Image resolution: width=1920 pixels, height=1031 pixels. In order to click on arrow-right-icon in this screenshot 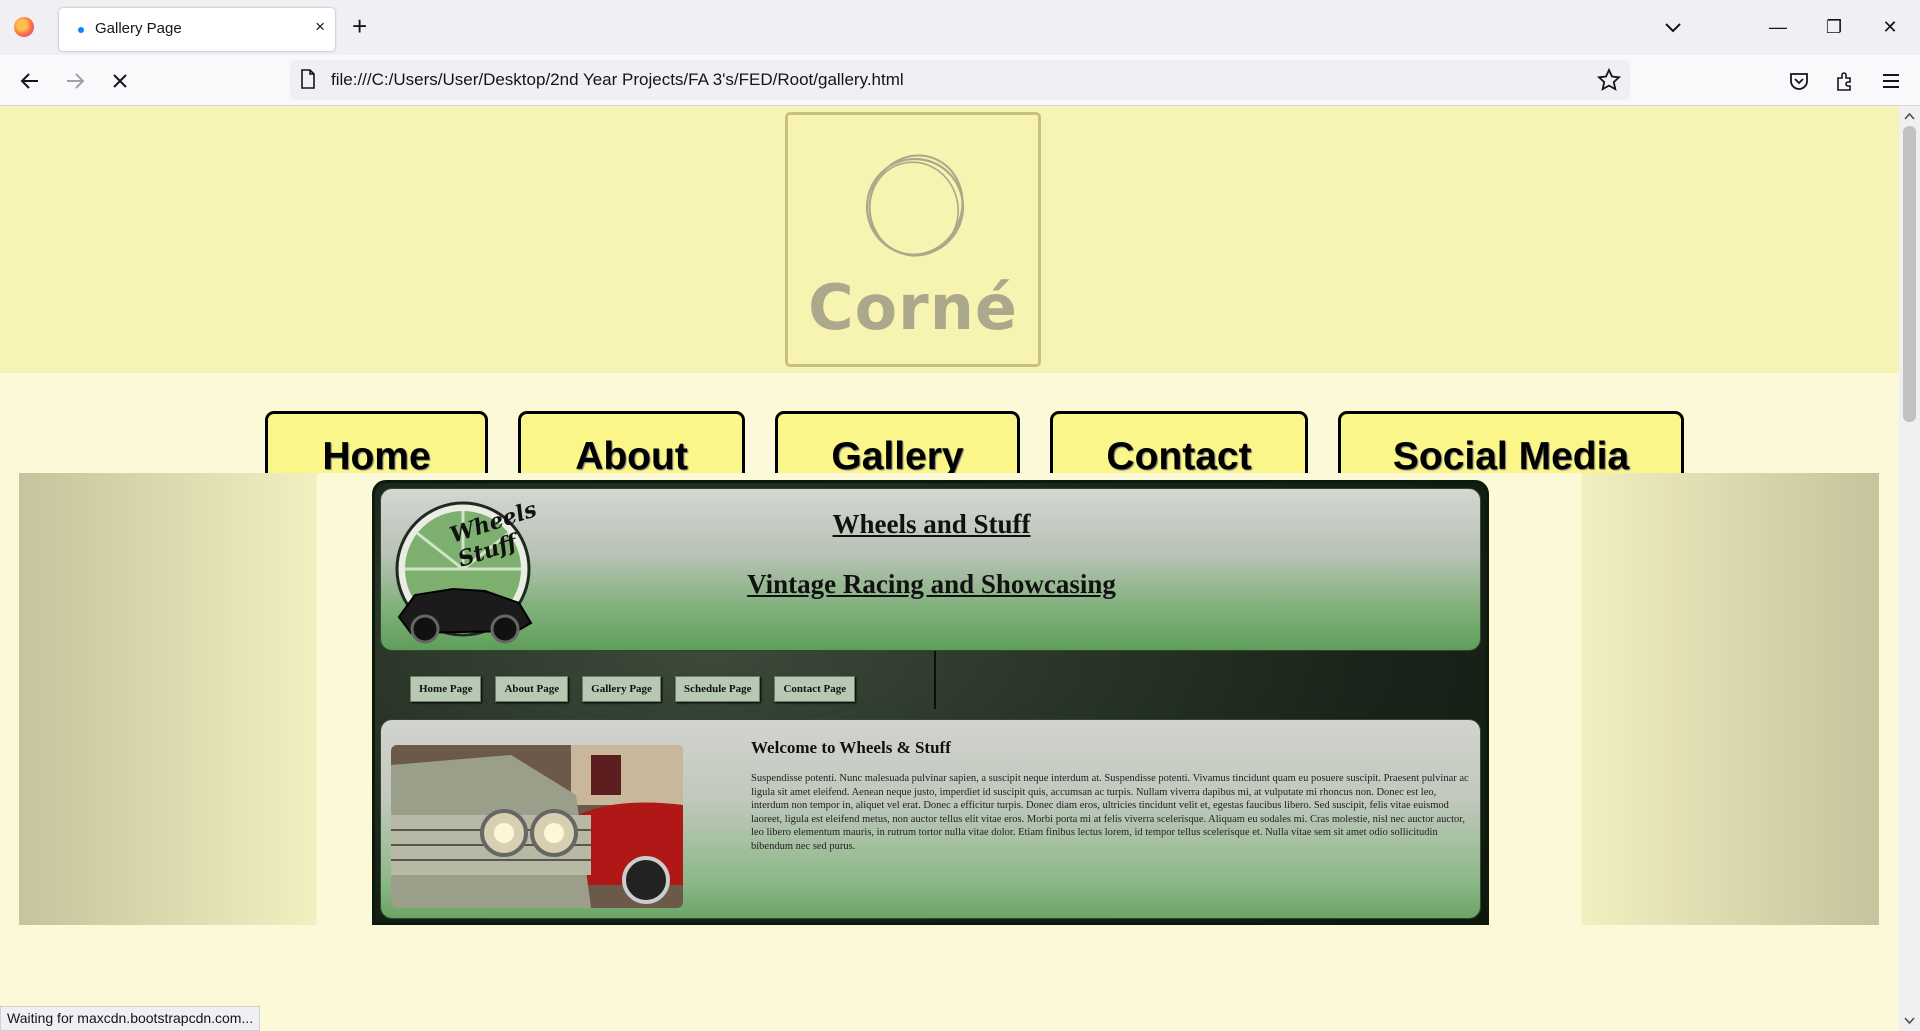, I will do `click(76, 81)`.